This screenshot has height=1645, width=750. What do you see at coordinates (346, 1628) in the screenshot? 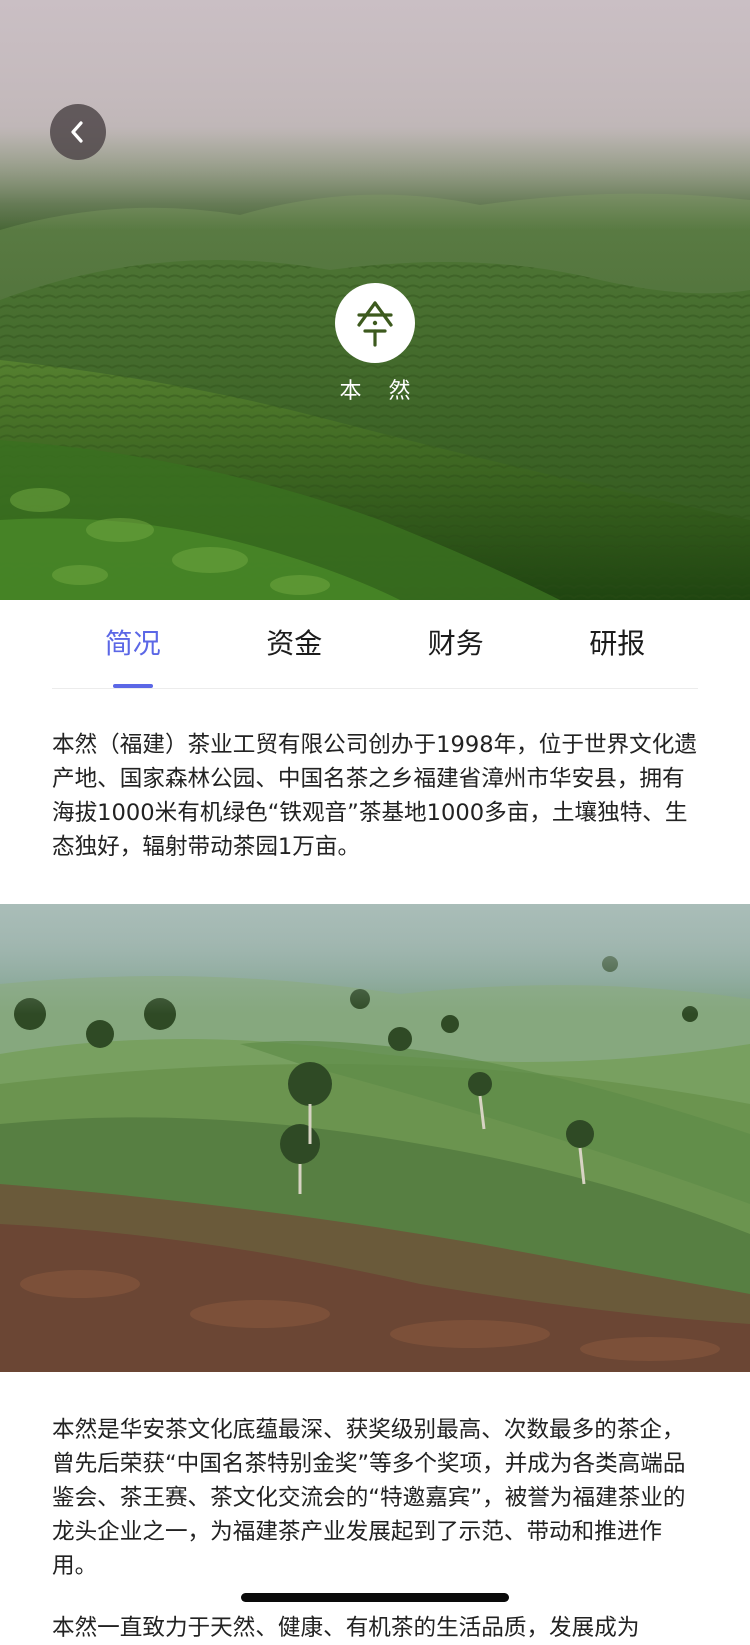
I see `company-mission-paragraph: 本然一直致力于天然、健康、有机茶的生活品质，发展成为` at bounding box center [346, 1628].